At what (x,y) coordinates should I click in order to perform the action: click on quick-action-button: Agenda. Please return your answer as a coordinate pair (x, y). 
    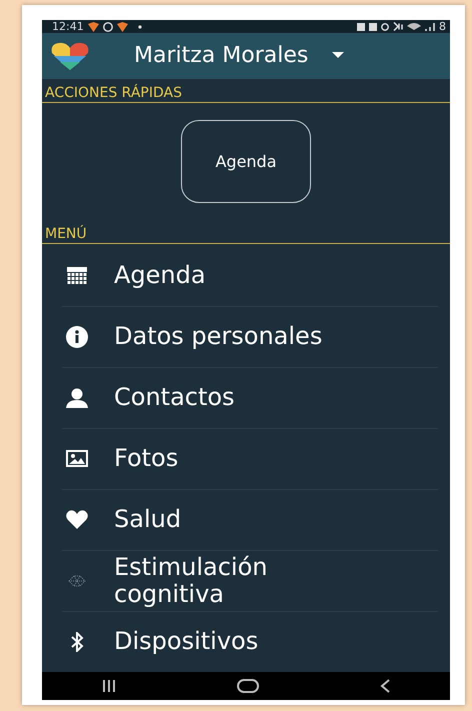
    Looking at the image, I should click on (246, 161).